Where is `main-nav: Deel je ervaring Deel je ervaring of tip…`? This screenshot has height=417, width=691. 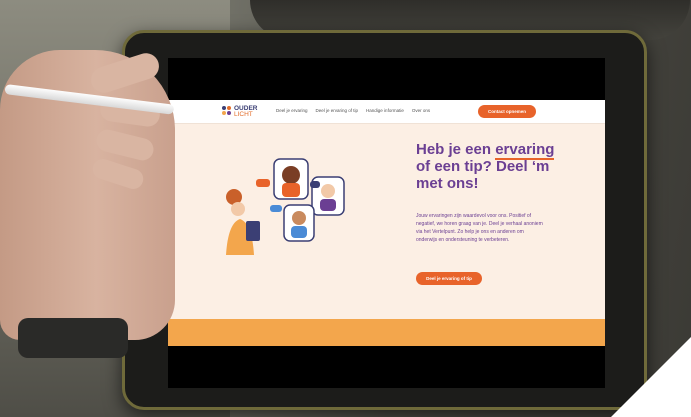
main-nav: Deel je ervaring Deel je ervaring of tip… is located at coordinates (353, 110).